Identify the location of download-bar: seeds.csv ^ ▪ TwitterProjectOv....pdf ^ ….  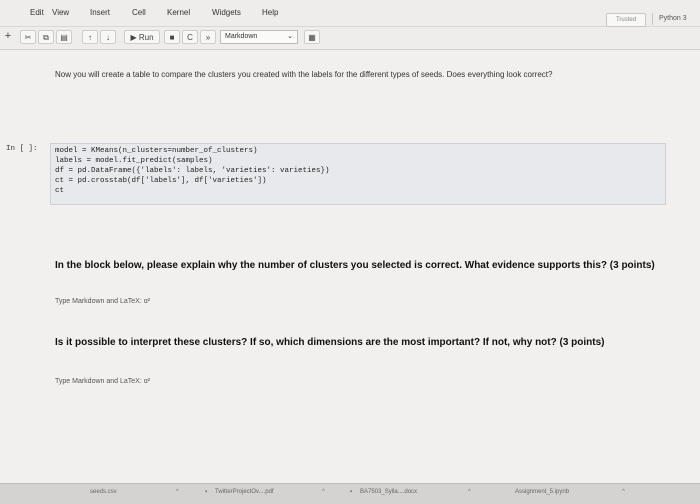
(350, 493).